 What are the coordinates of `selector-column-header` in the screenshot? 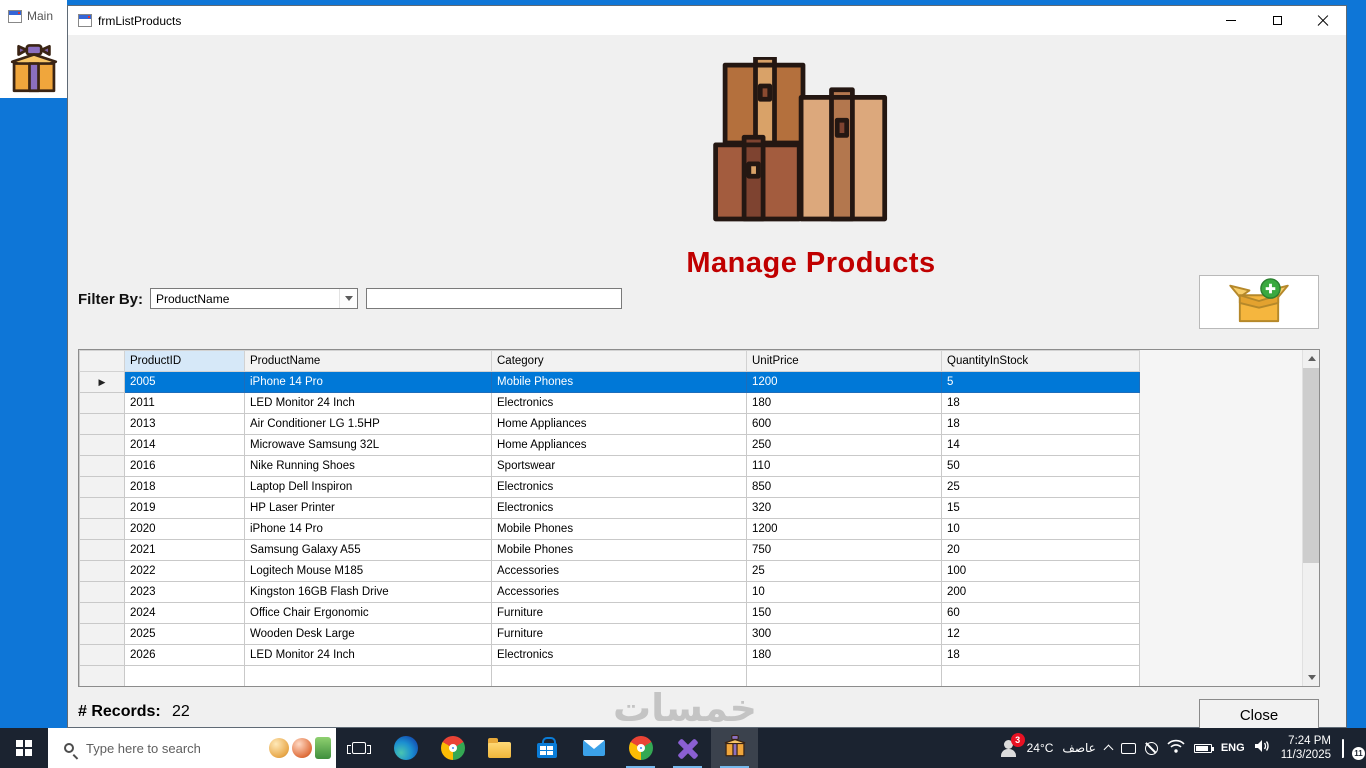 It's located at (102, 361).